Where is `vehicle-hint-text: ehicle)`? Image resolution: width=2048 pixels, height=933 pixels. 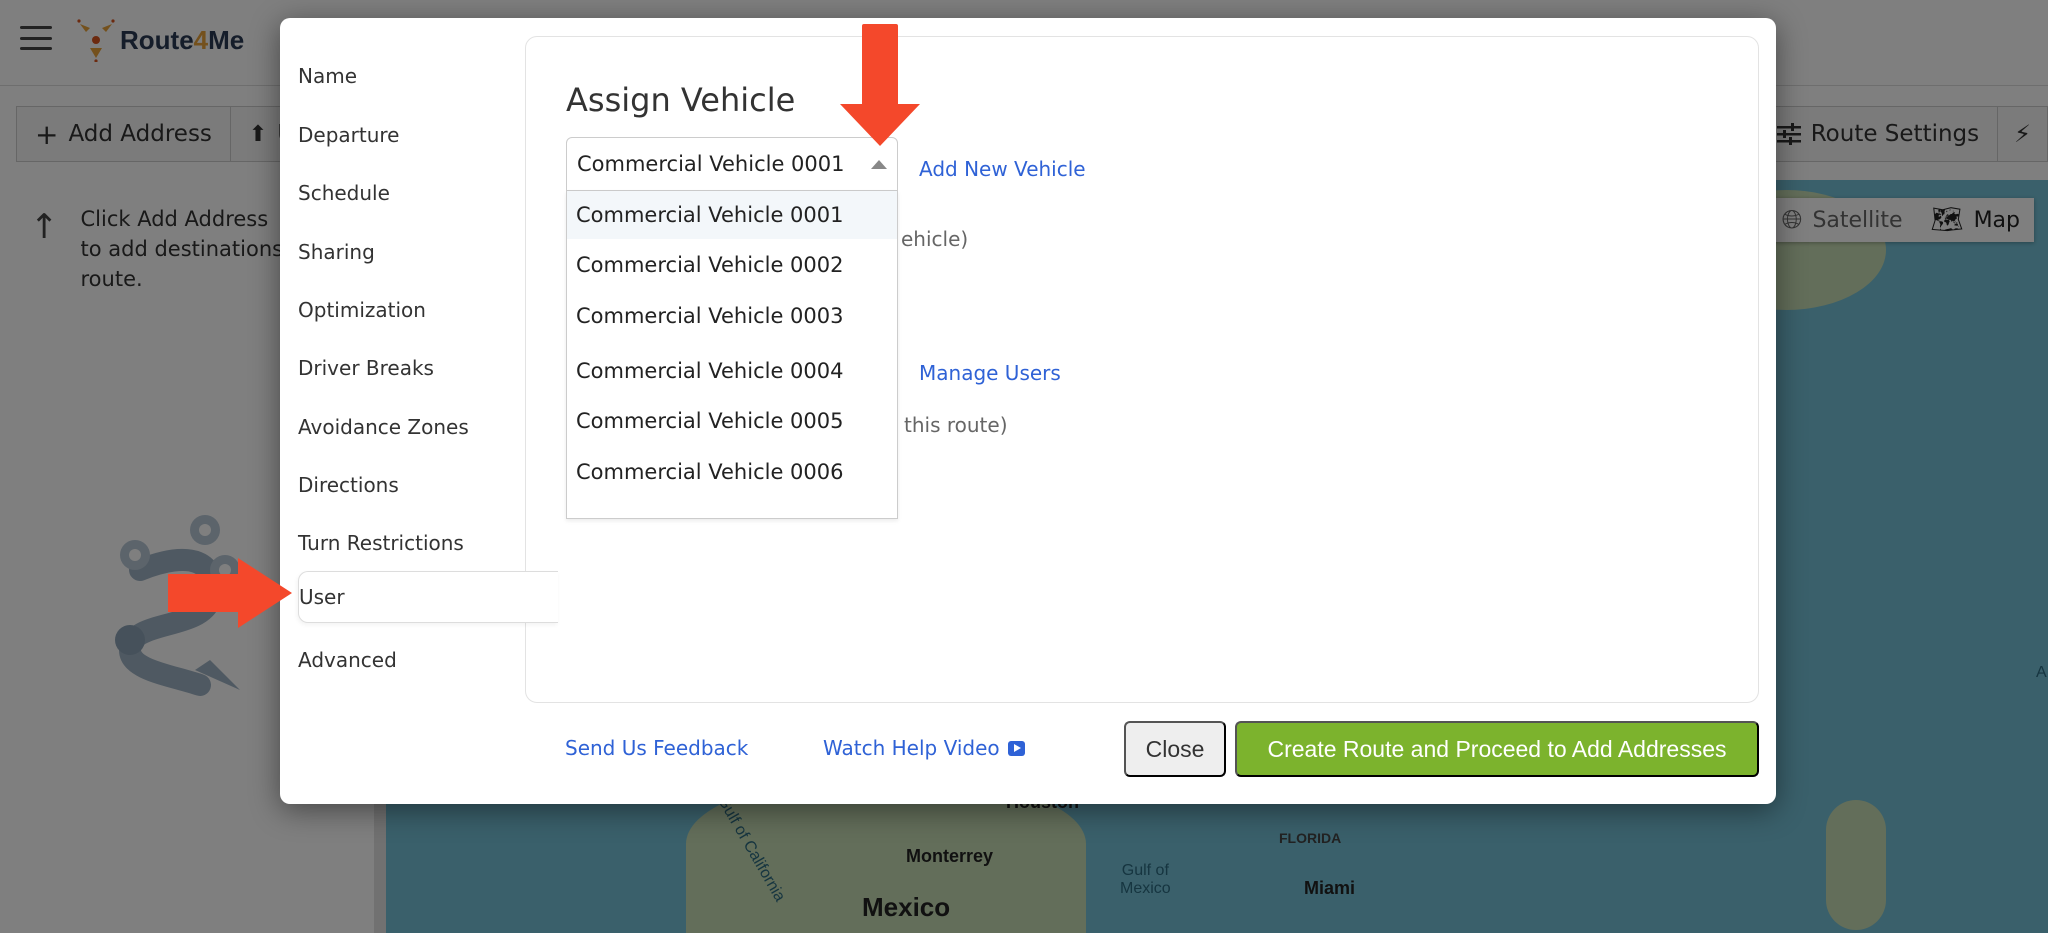
vehicle-hint-text: ehicle) is located at coordinates (935, 239).